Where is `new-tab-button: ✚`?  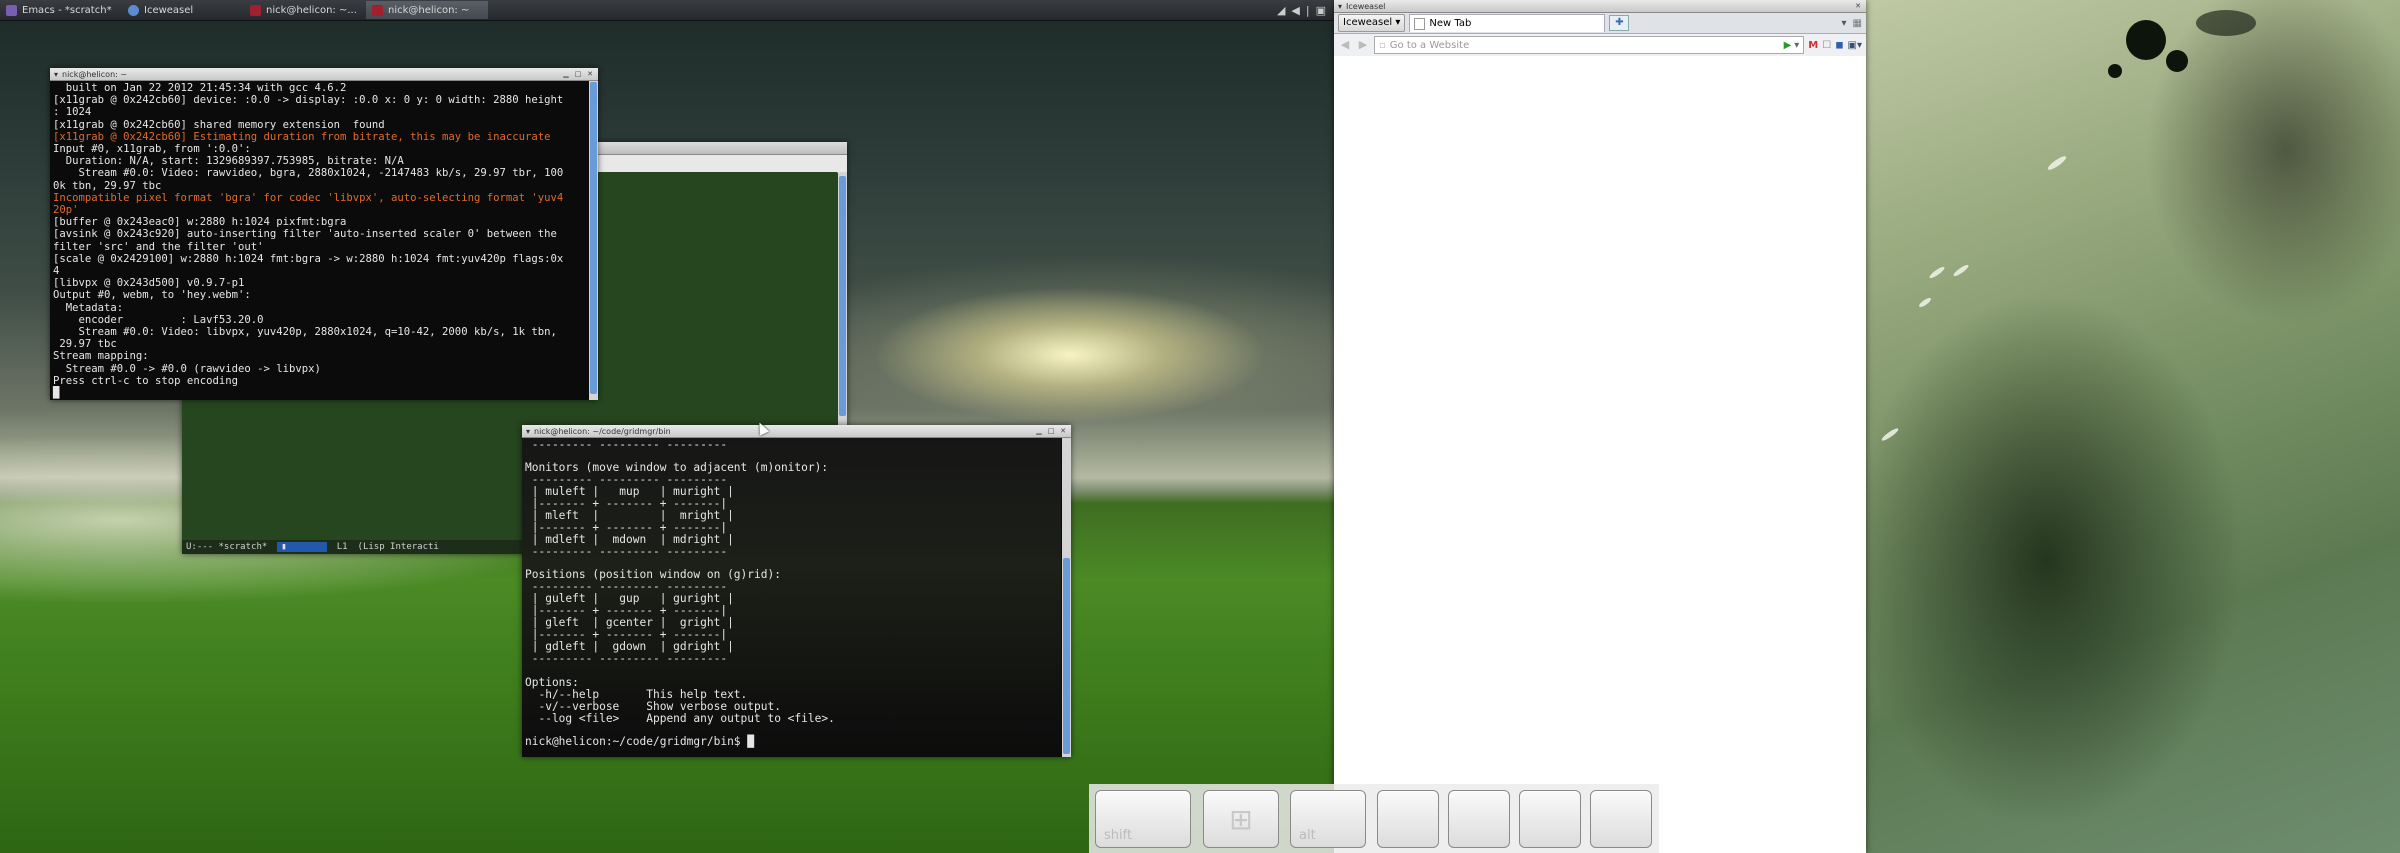
new-tab-button: ✚ is located at coordinates (1619, 23).